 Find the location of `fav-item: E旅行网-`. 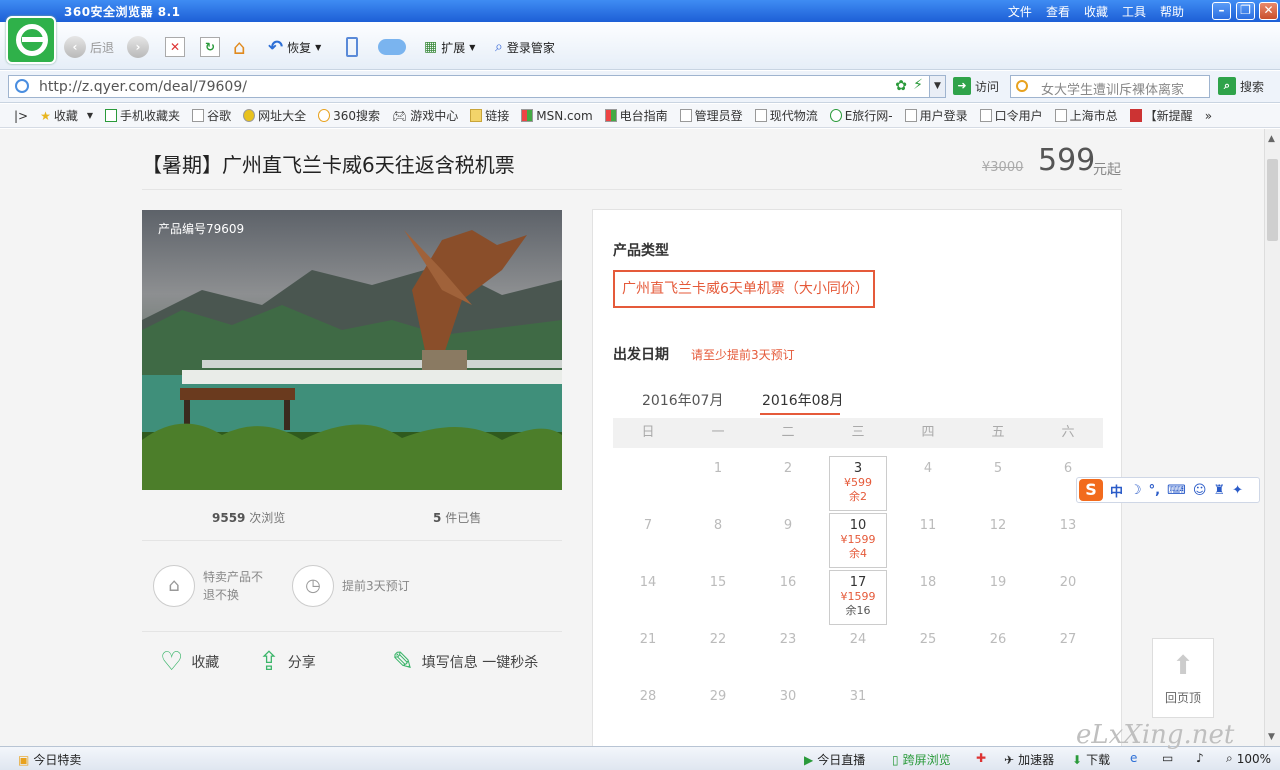

fav-item: E旅行网- is located at coordinates (861, 115).